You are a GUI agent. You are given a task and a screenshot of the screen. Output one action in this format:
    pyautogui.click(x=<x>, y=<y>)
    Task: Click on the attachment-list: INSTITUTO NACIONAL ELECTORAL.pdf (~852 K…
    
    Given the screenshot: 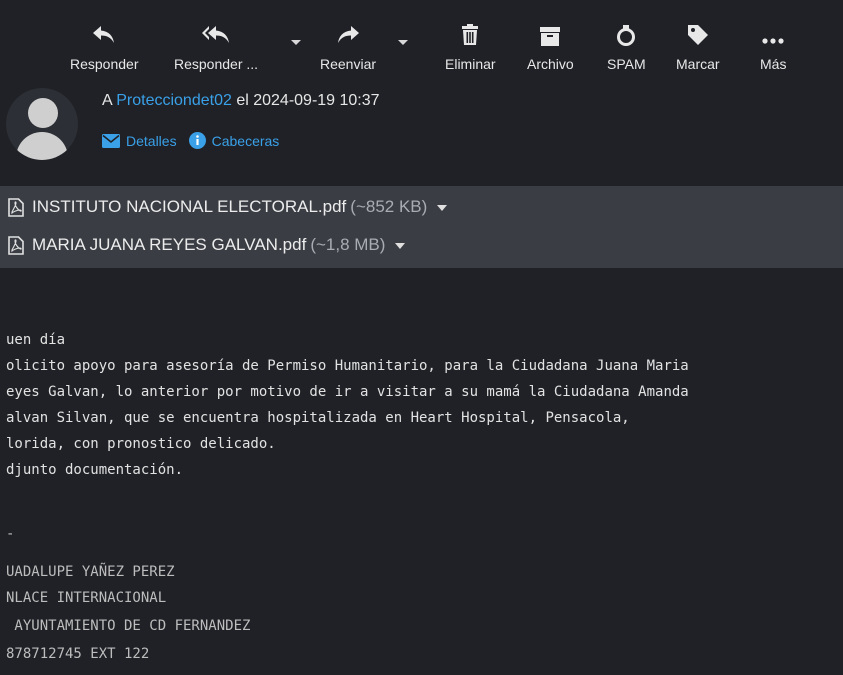 What is the action you would take?
    pyautogui.click(x=421, y=227)
    